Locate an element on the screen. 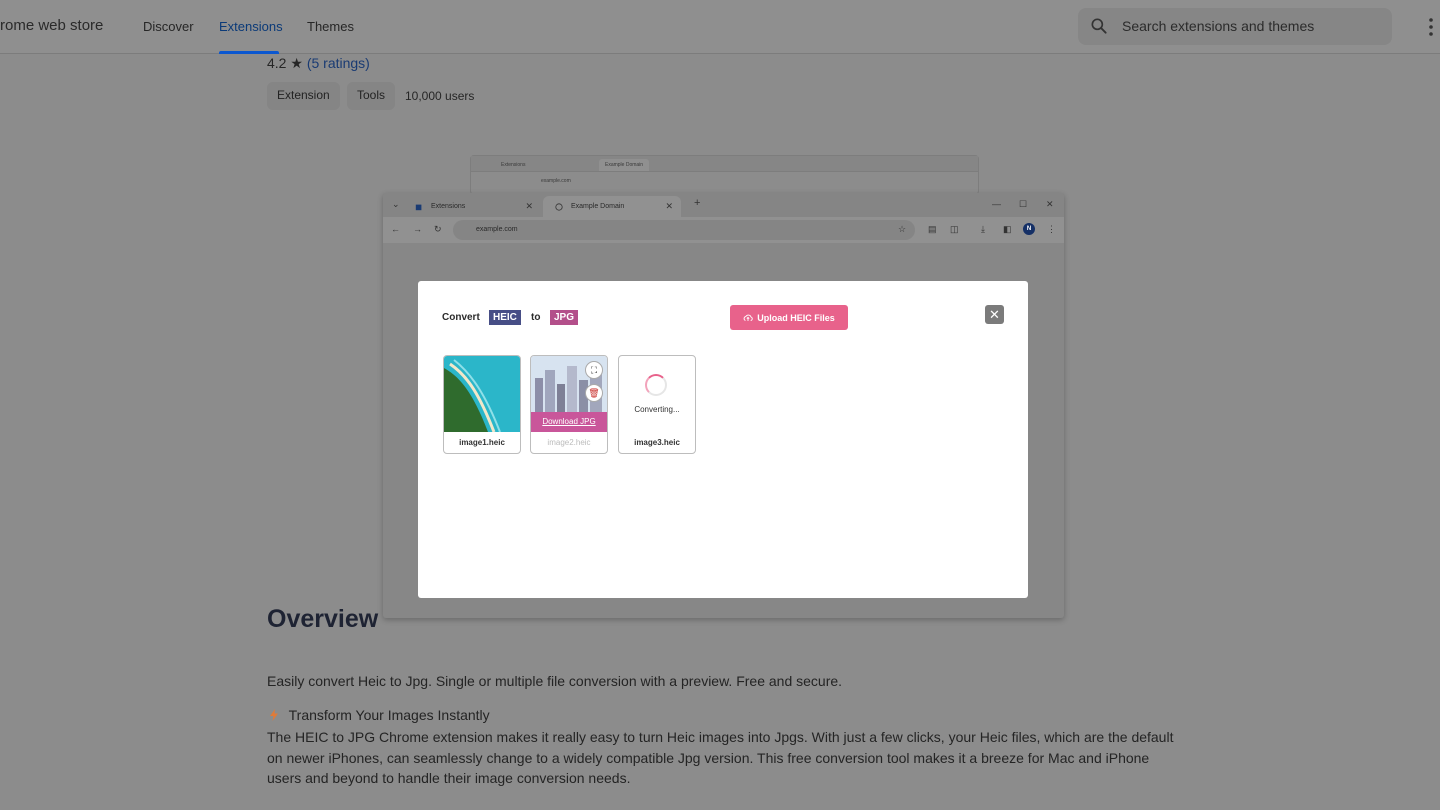  side-panel-icon: ◧ is located at coordinates (1007, 229).